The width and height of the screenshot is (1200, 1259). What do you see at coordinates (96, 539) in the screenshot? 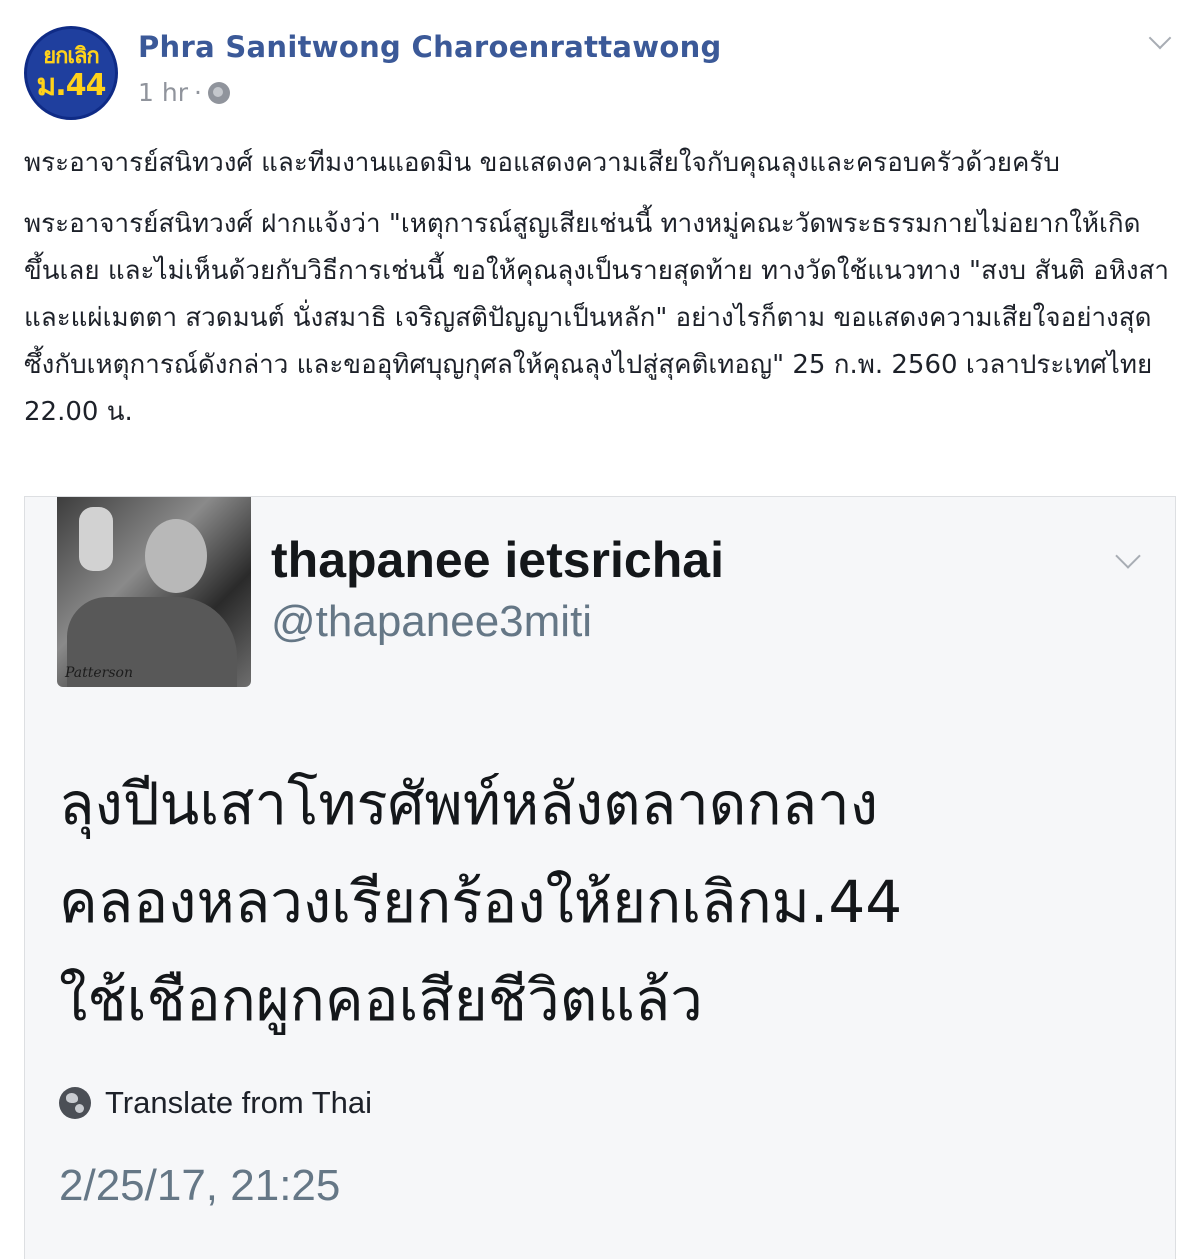
I see `avatar-hand-shape` at bounding box center [96, 539].